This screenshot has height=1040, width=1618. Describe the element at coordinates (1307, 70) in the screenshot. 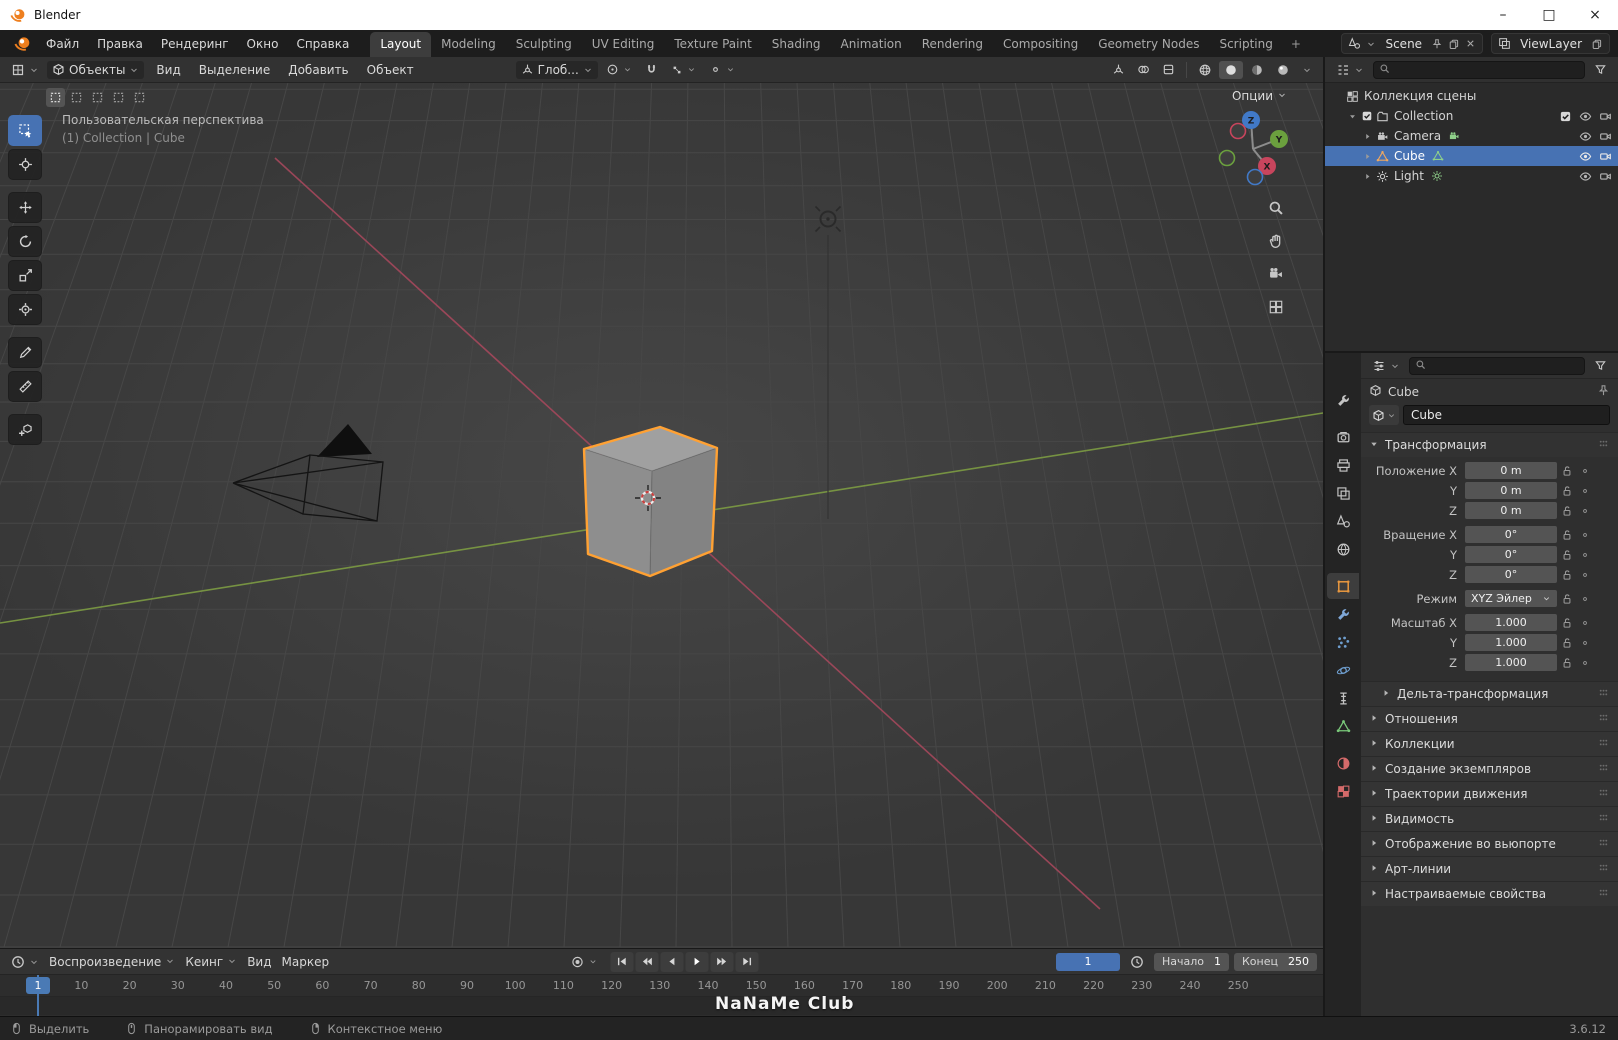

I see `shading-dropdown` at that location.